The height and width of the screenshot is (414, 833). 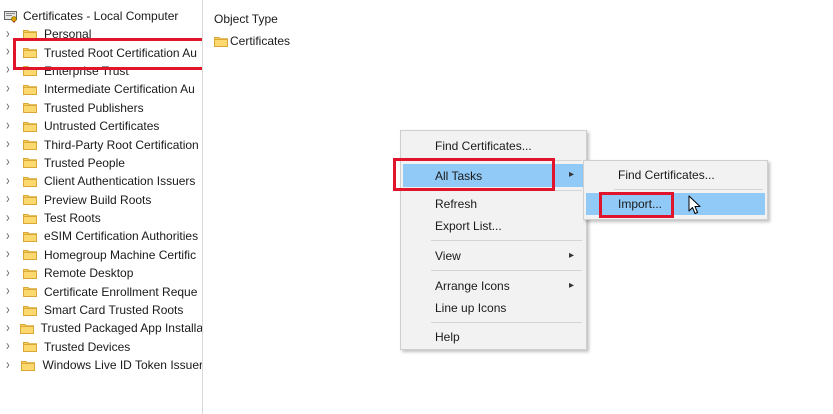 I want to click on tree-item-label: Personal, so click(x=68, y=34).